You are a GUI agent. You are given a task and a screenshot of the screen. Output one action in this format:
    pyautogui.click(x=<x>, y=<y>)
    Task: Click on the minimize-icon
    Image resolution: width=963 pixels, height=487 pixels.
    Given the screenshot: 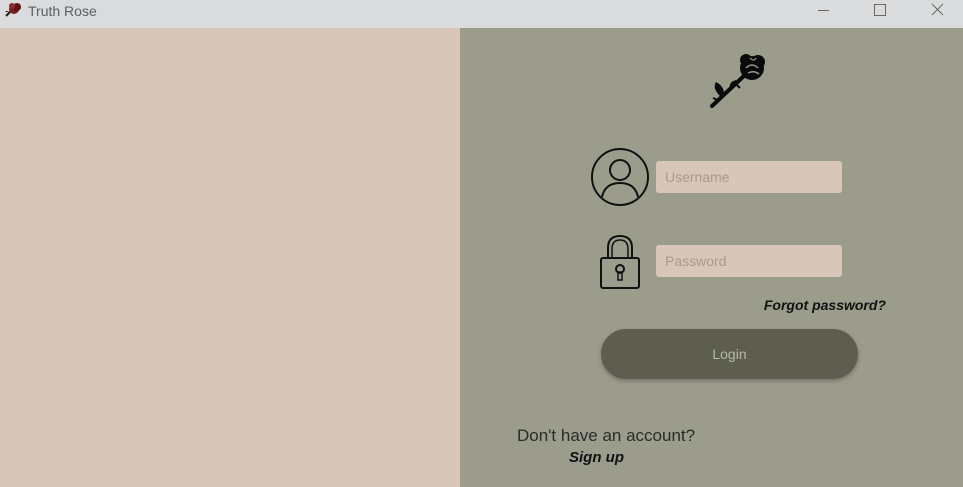 What is the action you would take?
    pyautogui.click(x=823, y=10)
    